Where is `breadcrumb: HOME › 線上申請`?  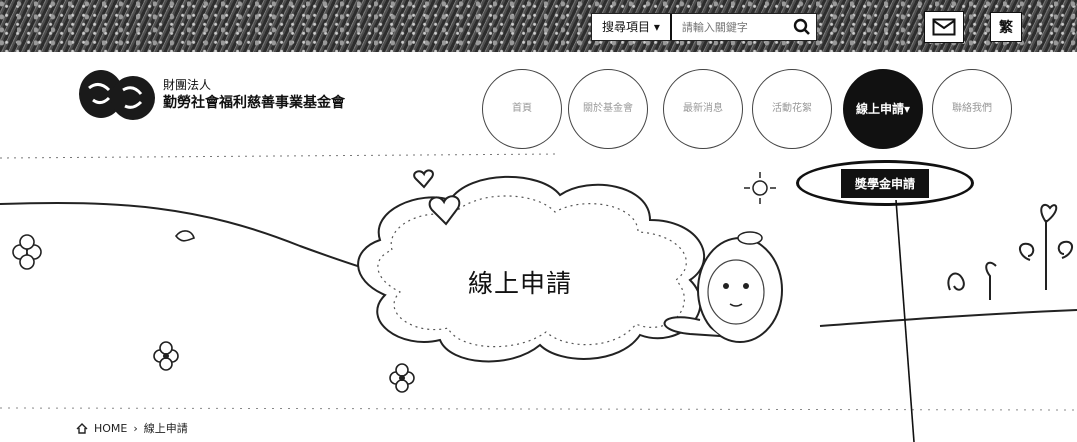
breadcrumb: HOME › 線上申請 is located at coordinates (132, 428).